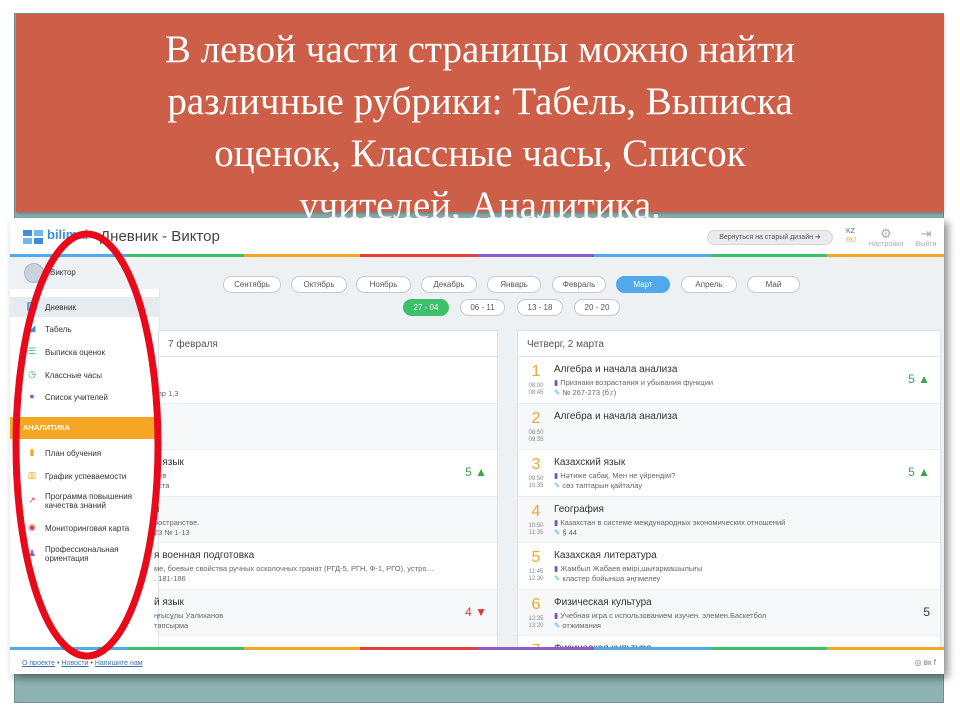  I want to click on lesson-row: упр 1,3, so click(325, 380).